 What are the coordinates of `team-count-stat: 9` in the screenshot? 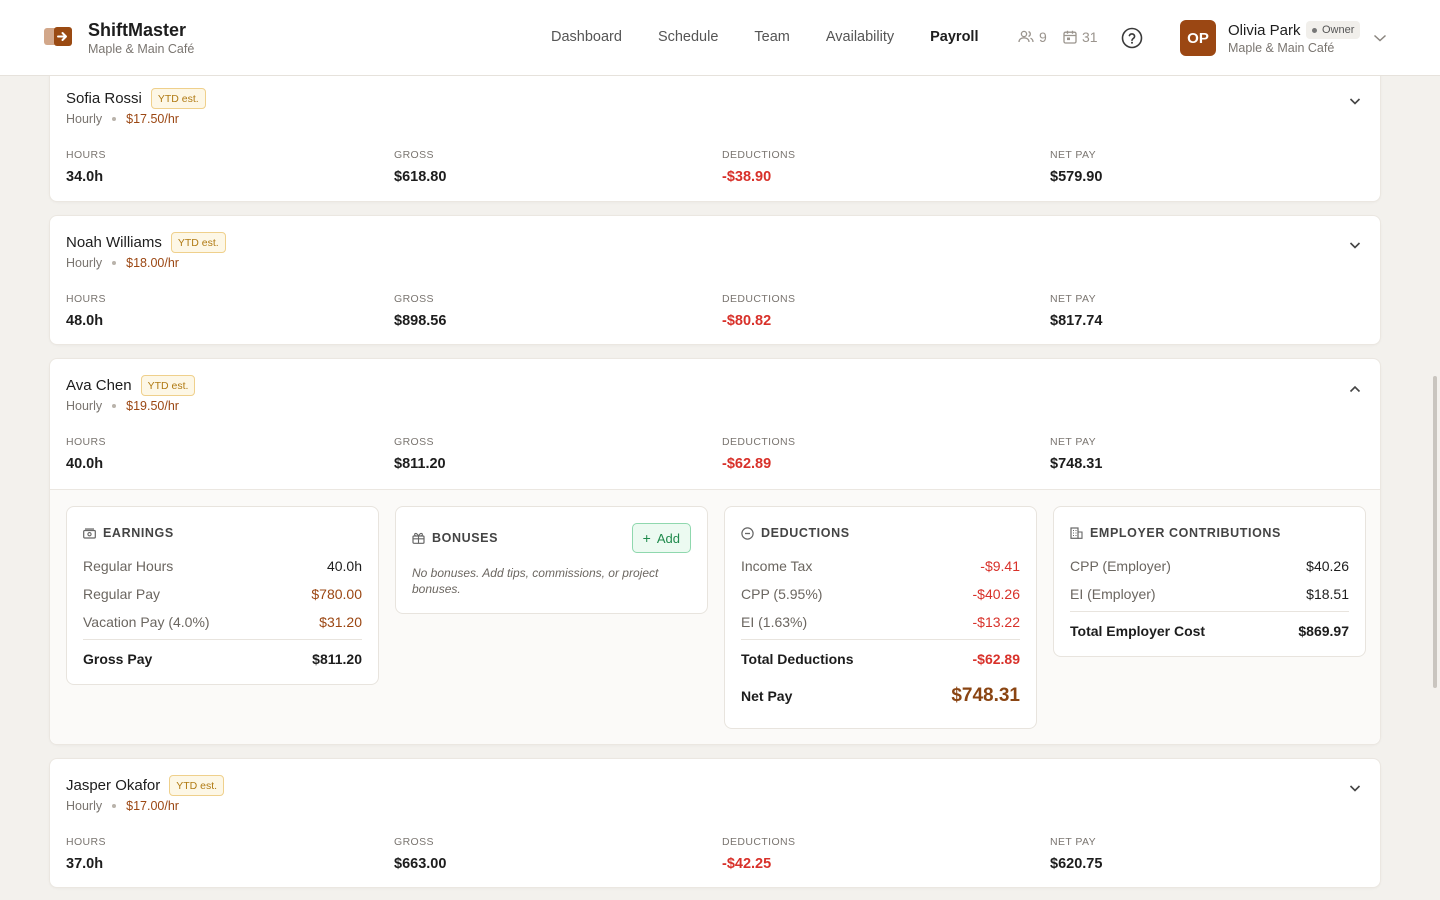 It's located at (1032, 37).